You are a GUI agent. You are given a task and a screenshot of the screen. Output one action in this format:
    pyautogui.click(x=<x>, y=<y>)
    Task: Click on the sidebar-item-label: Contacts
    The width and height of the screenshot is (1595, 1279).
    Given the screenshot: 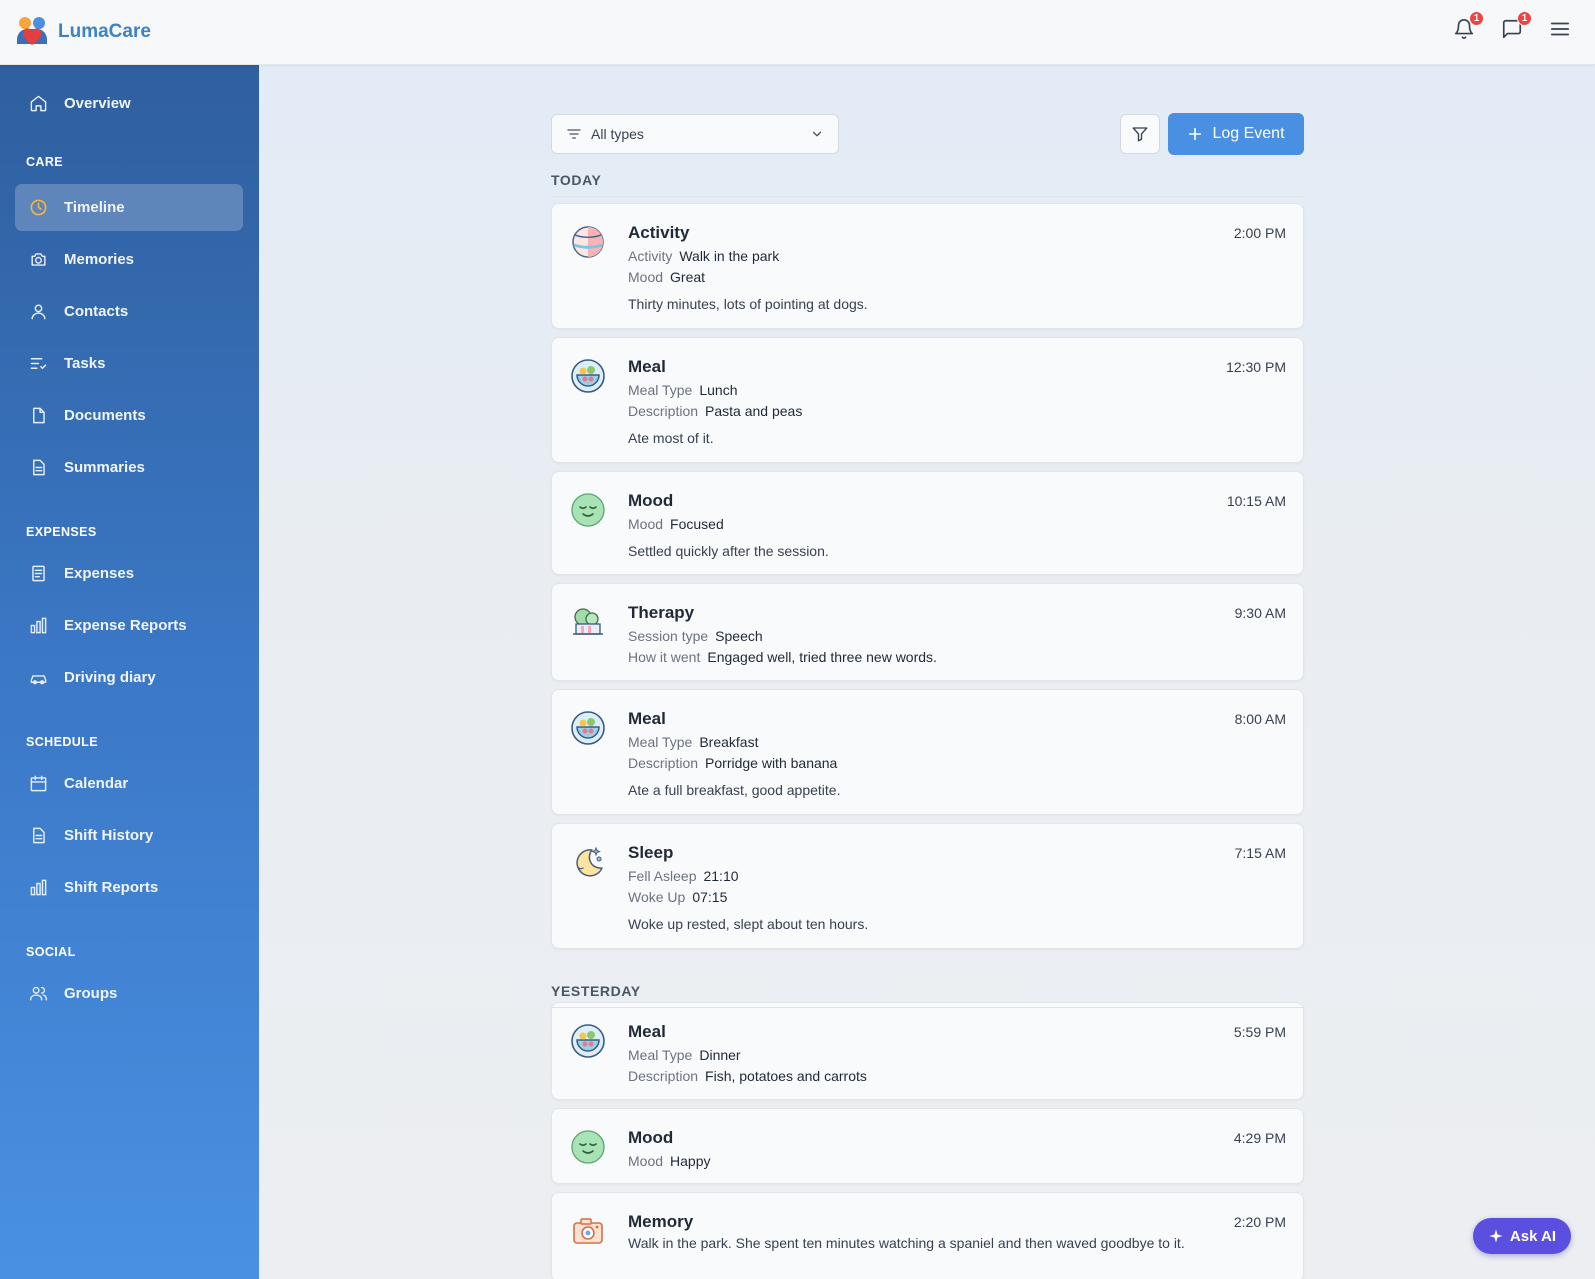 What is the action you would take?
    pyautogui.click(x=96, y=311)
    